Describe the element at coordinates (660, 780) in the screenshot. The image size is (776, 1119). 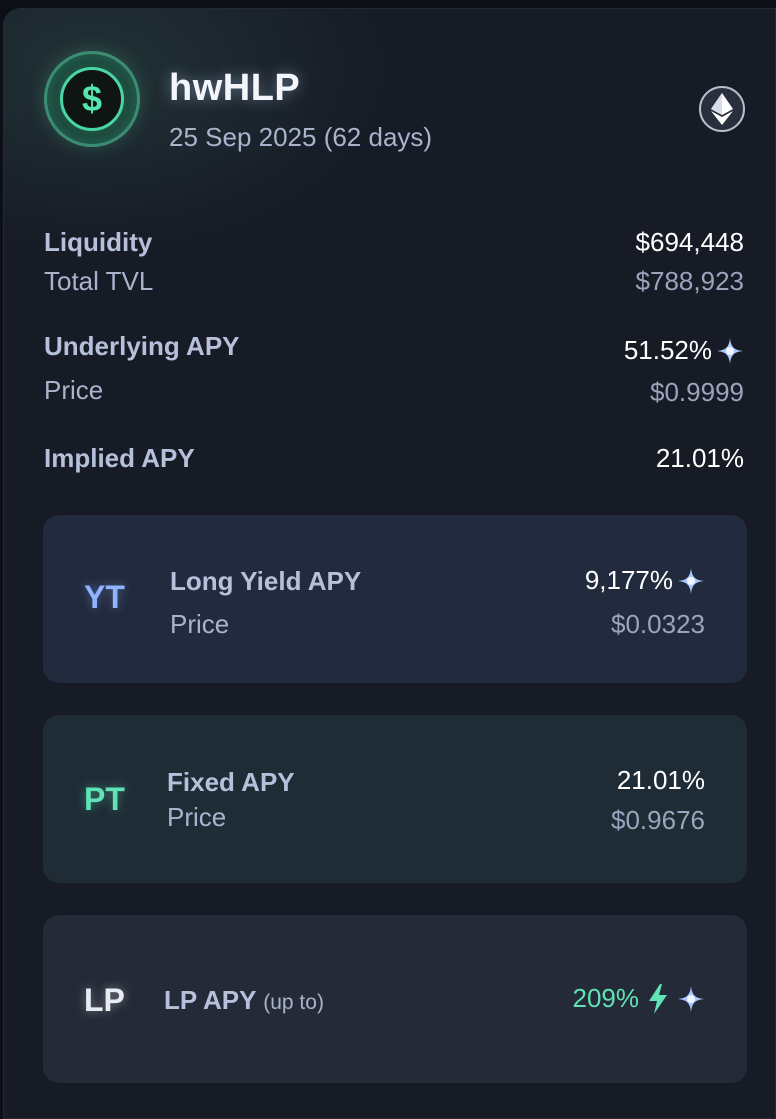
I see `pt-apy-value: 21.01%` at that location.